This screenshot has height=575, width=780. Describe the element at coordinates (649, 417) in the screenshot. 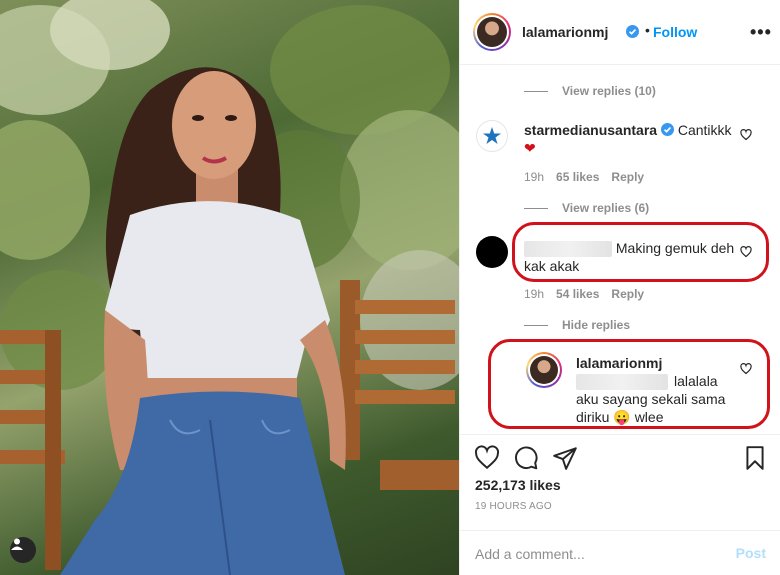

I see `comment-text-end: wlee` at that location.